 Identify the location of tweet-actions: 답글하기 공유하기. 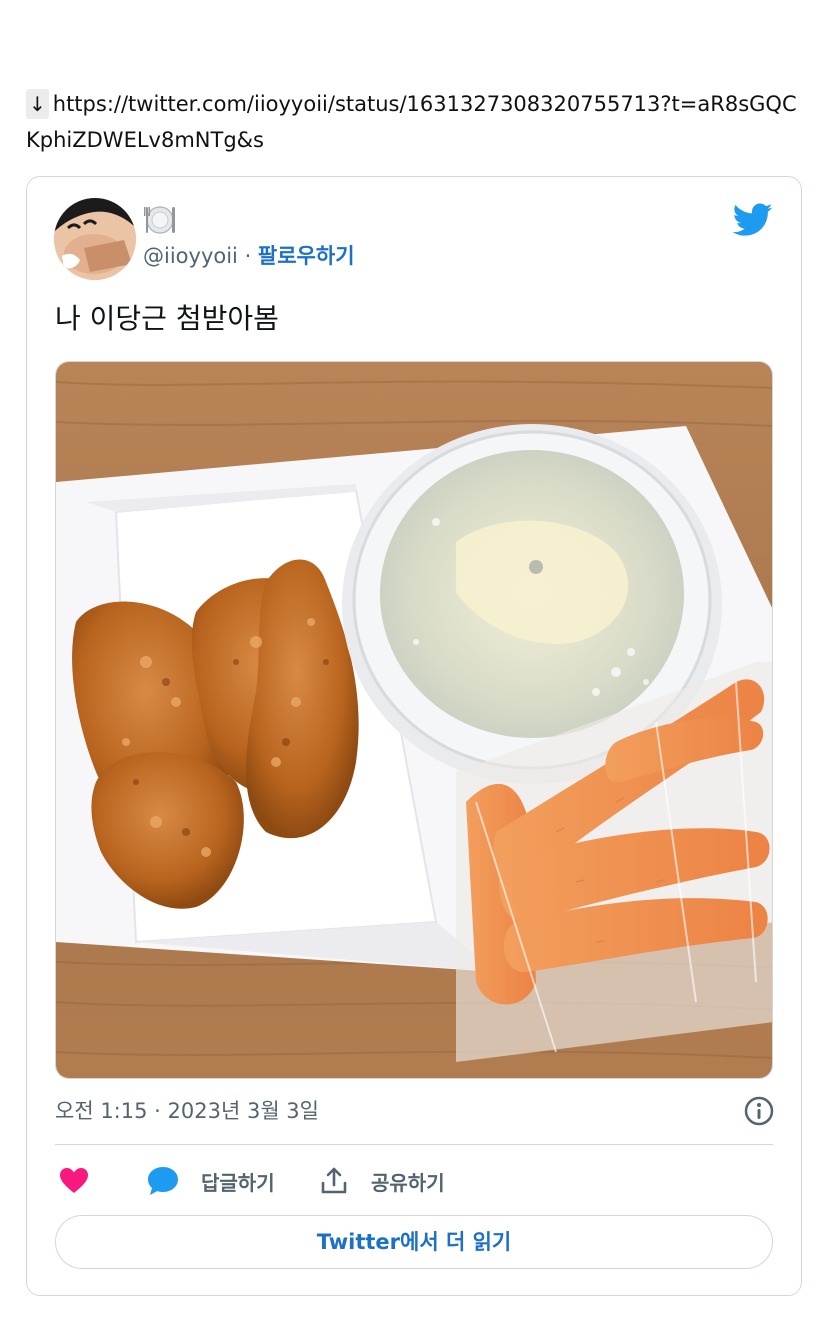
(414, 1181).